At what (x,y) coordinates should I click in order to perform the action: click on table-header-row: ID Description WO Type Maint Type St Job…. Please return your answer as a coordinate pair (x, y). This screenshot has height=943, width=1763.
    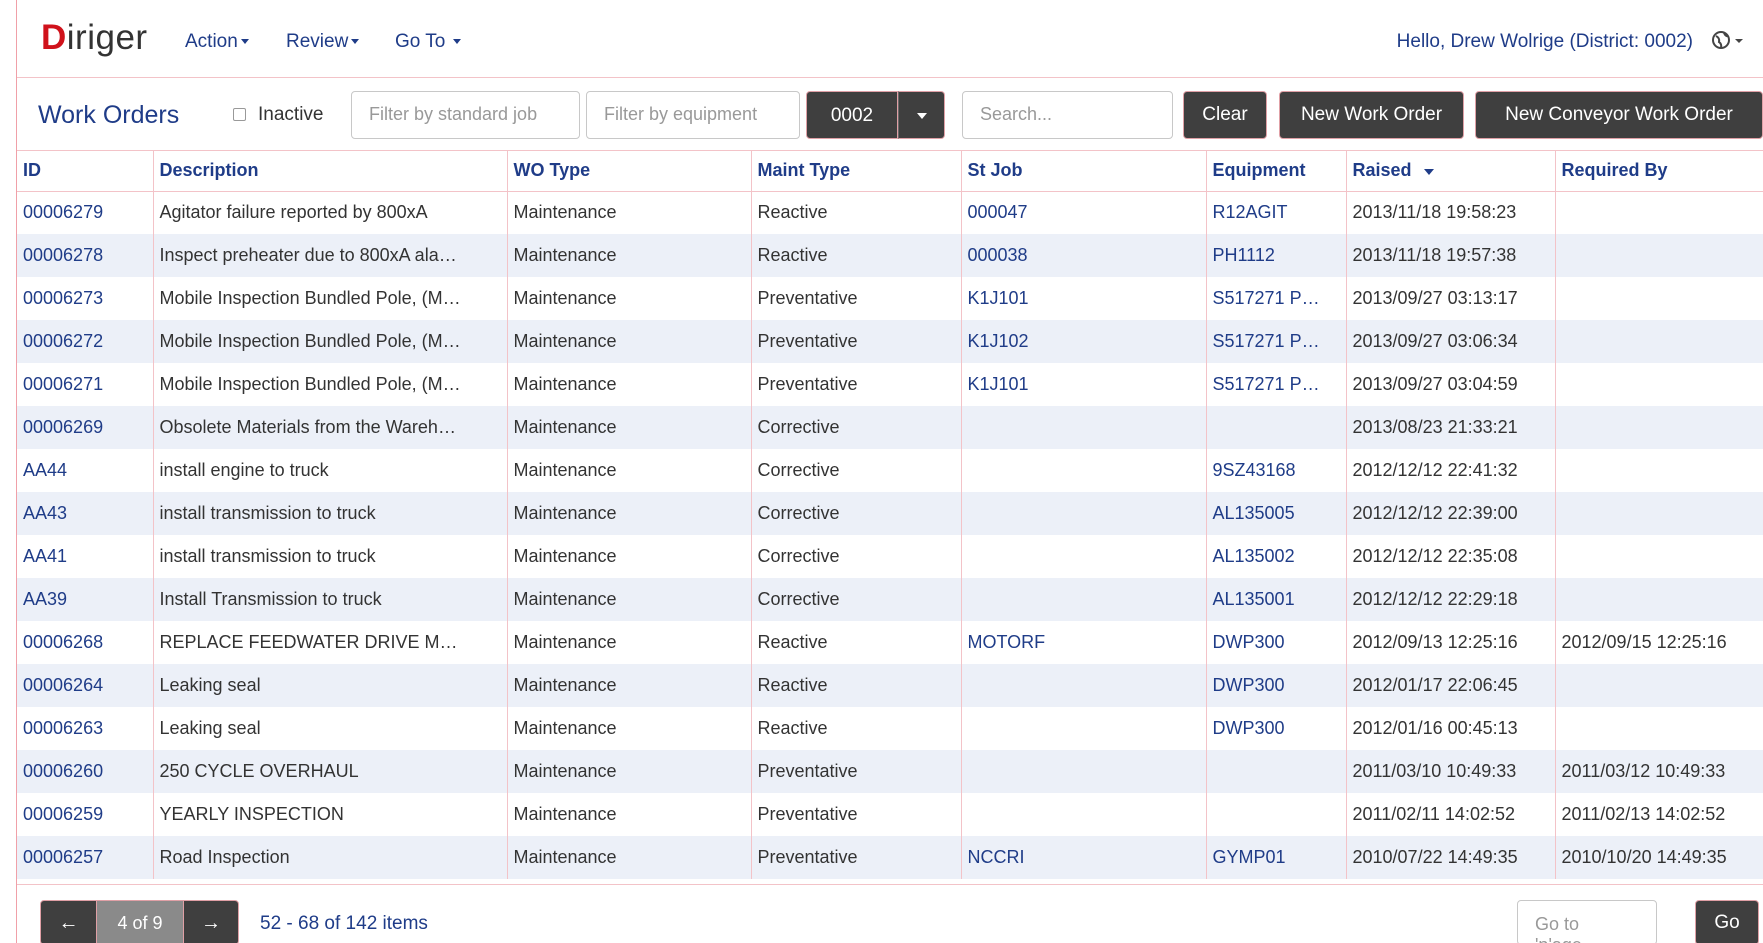
    Looking at the image, I should click on (890, 171).